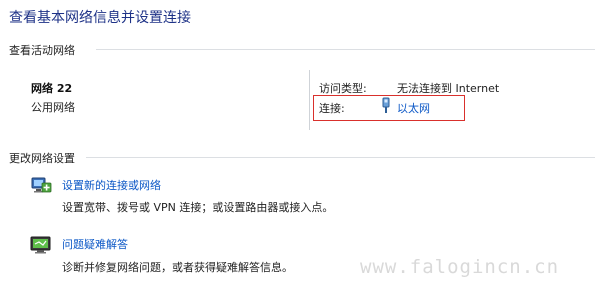 This screenshot has width=599, height=286. What do you see at coordinates (40, 245) in the screenshot?
I see `troubleshoot-icon` at bounding box center [40, 245].